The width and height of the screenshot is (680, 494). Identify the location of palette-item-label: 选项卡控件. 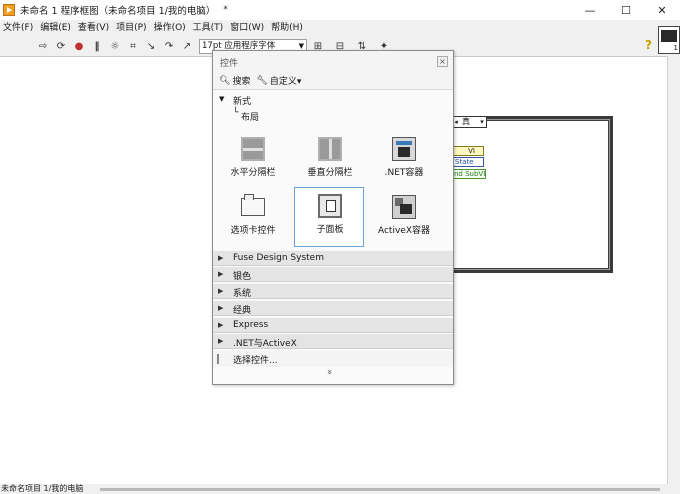
(253, 231).